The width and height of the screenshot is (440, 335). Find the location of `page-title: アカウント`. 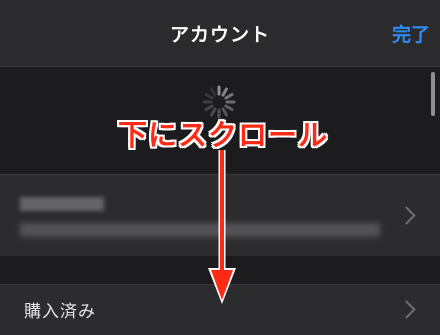

page-title: アカウント is located at coordinates (219, 35).